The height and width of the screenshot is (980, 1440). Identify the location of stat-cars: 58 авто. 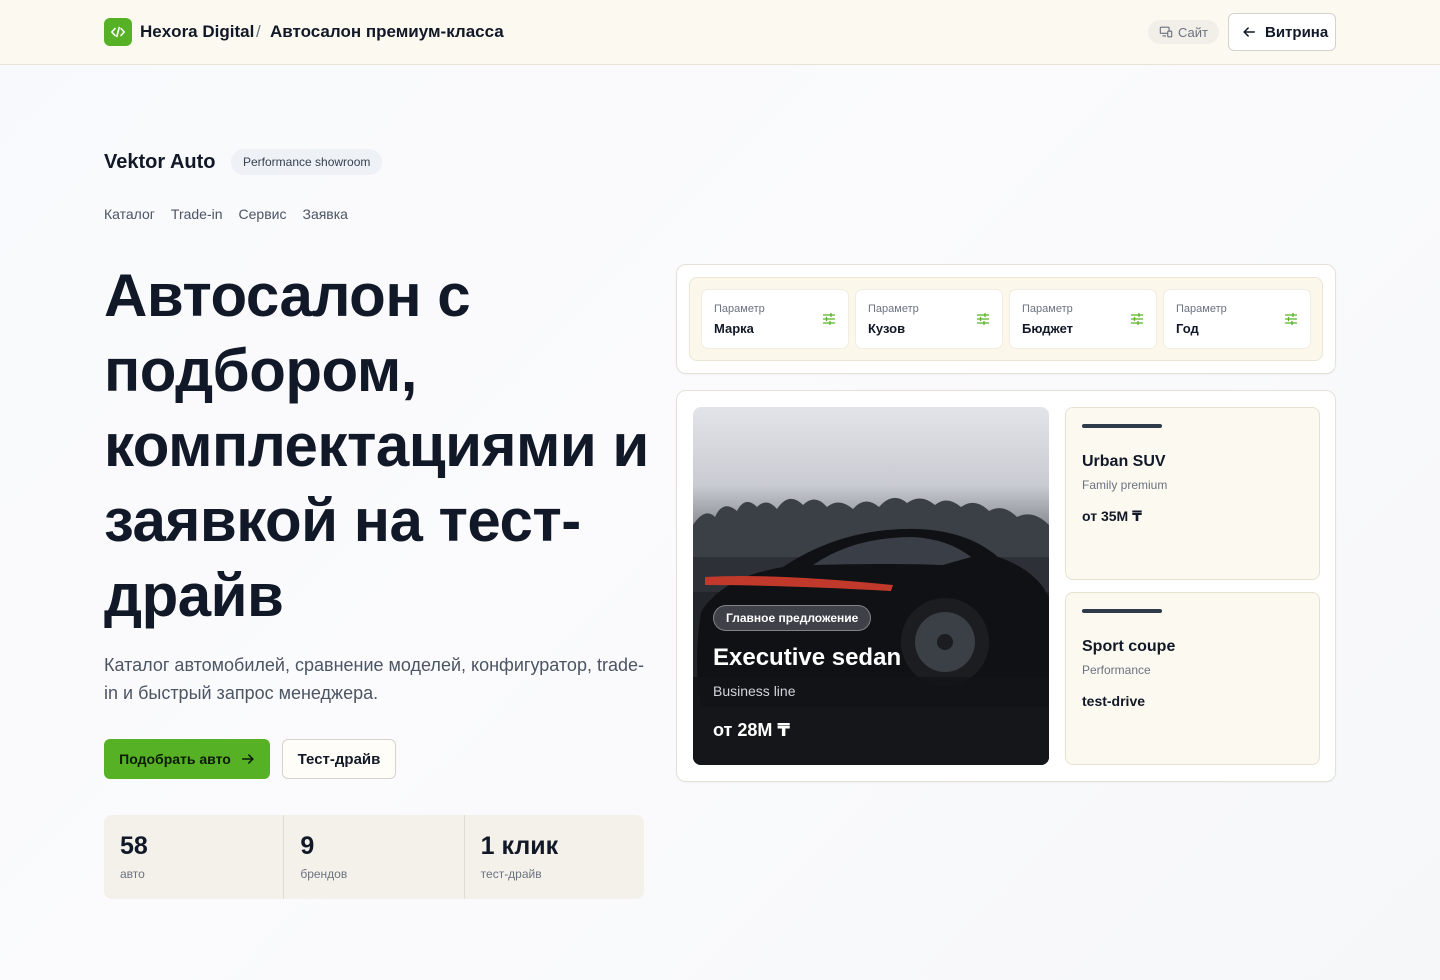
(194, 857).